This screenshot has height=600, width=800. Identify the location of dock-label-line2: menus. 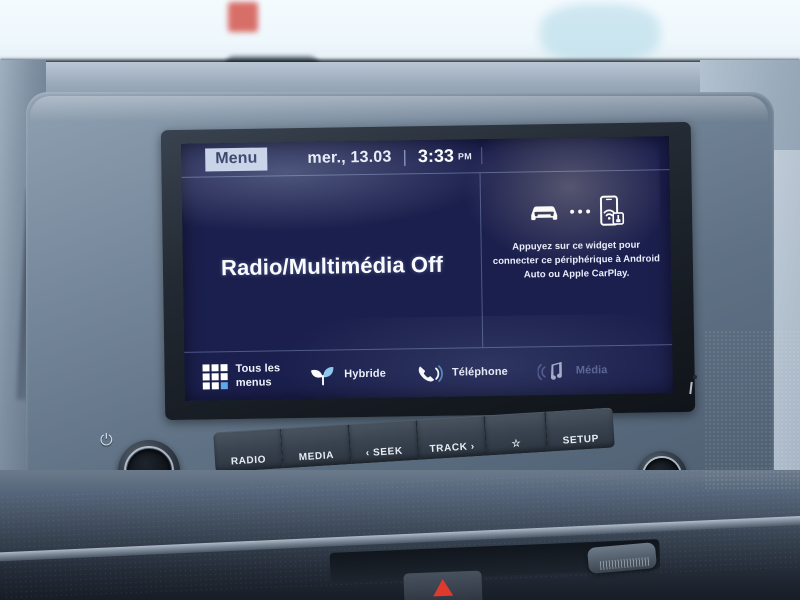
(253, 382).